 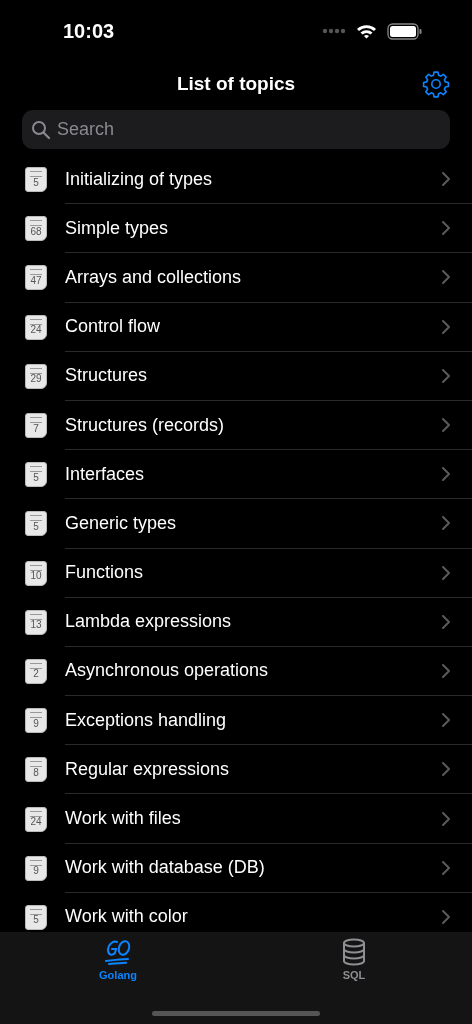 What do you see at coordinates (89, 31) in the screenshot?
I see `status-time: 10:03` at bounding box center [89, 31].